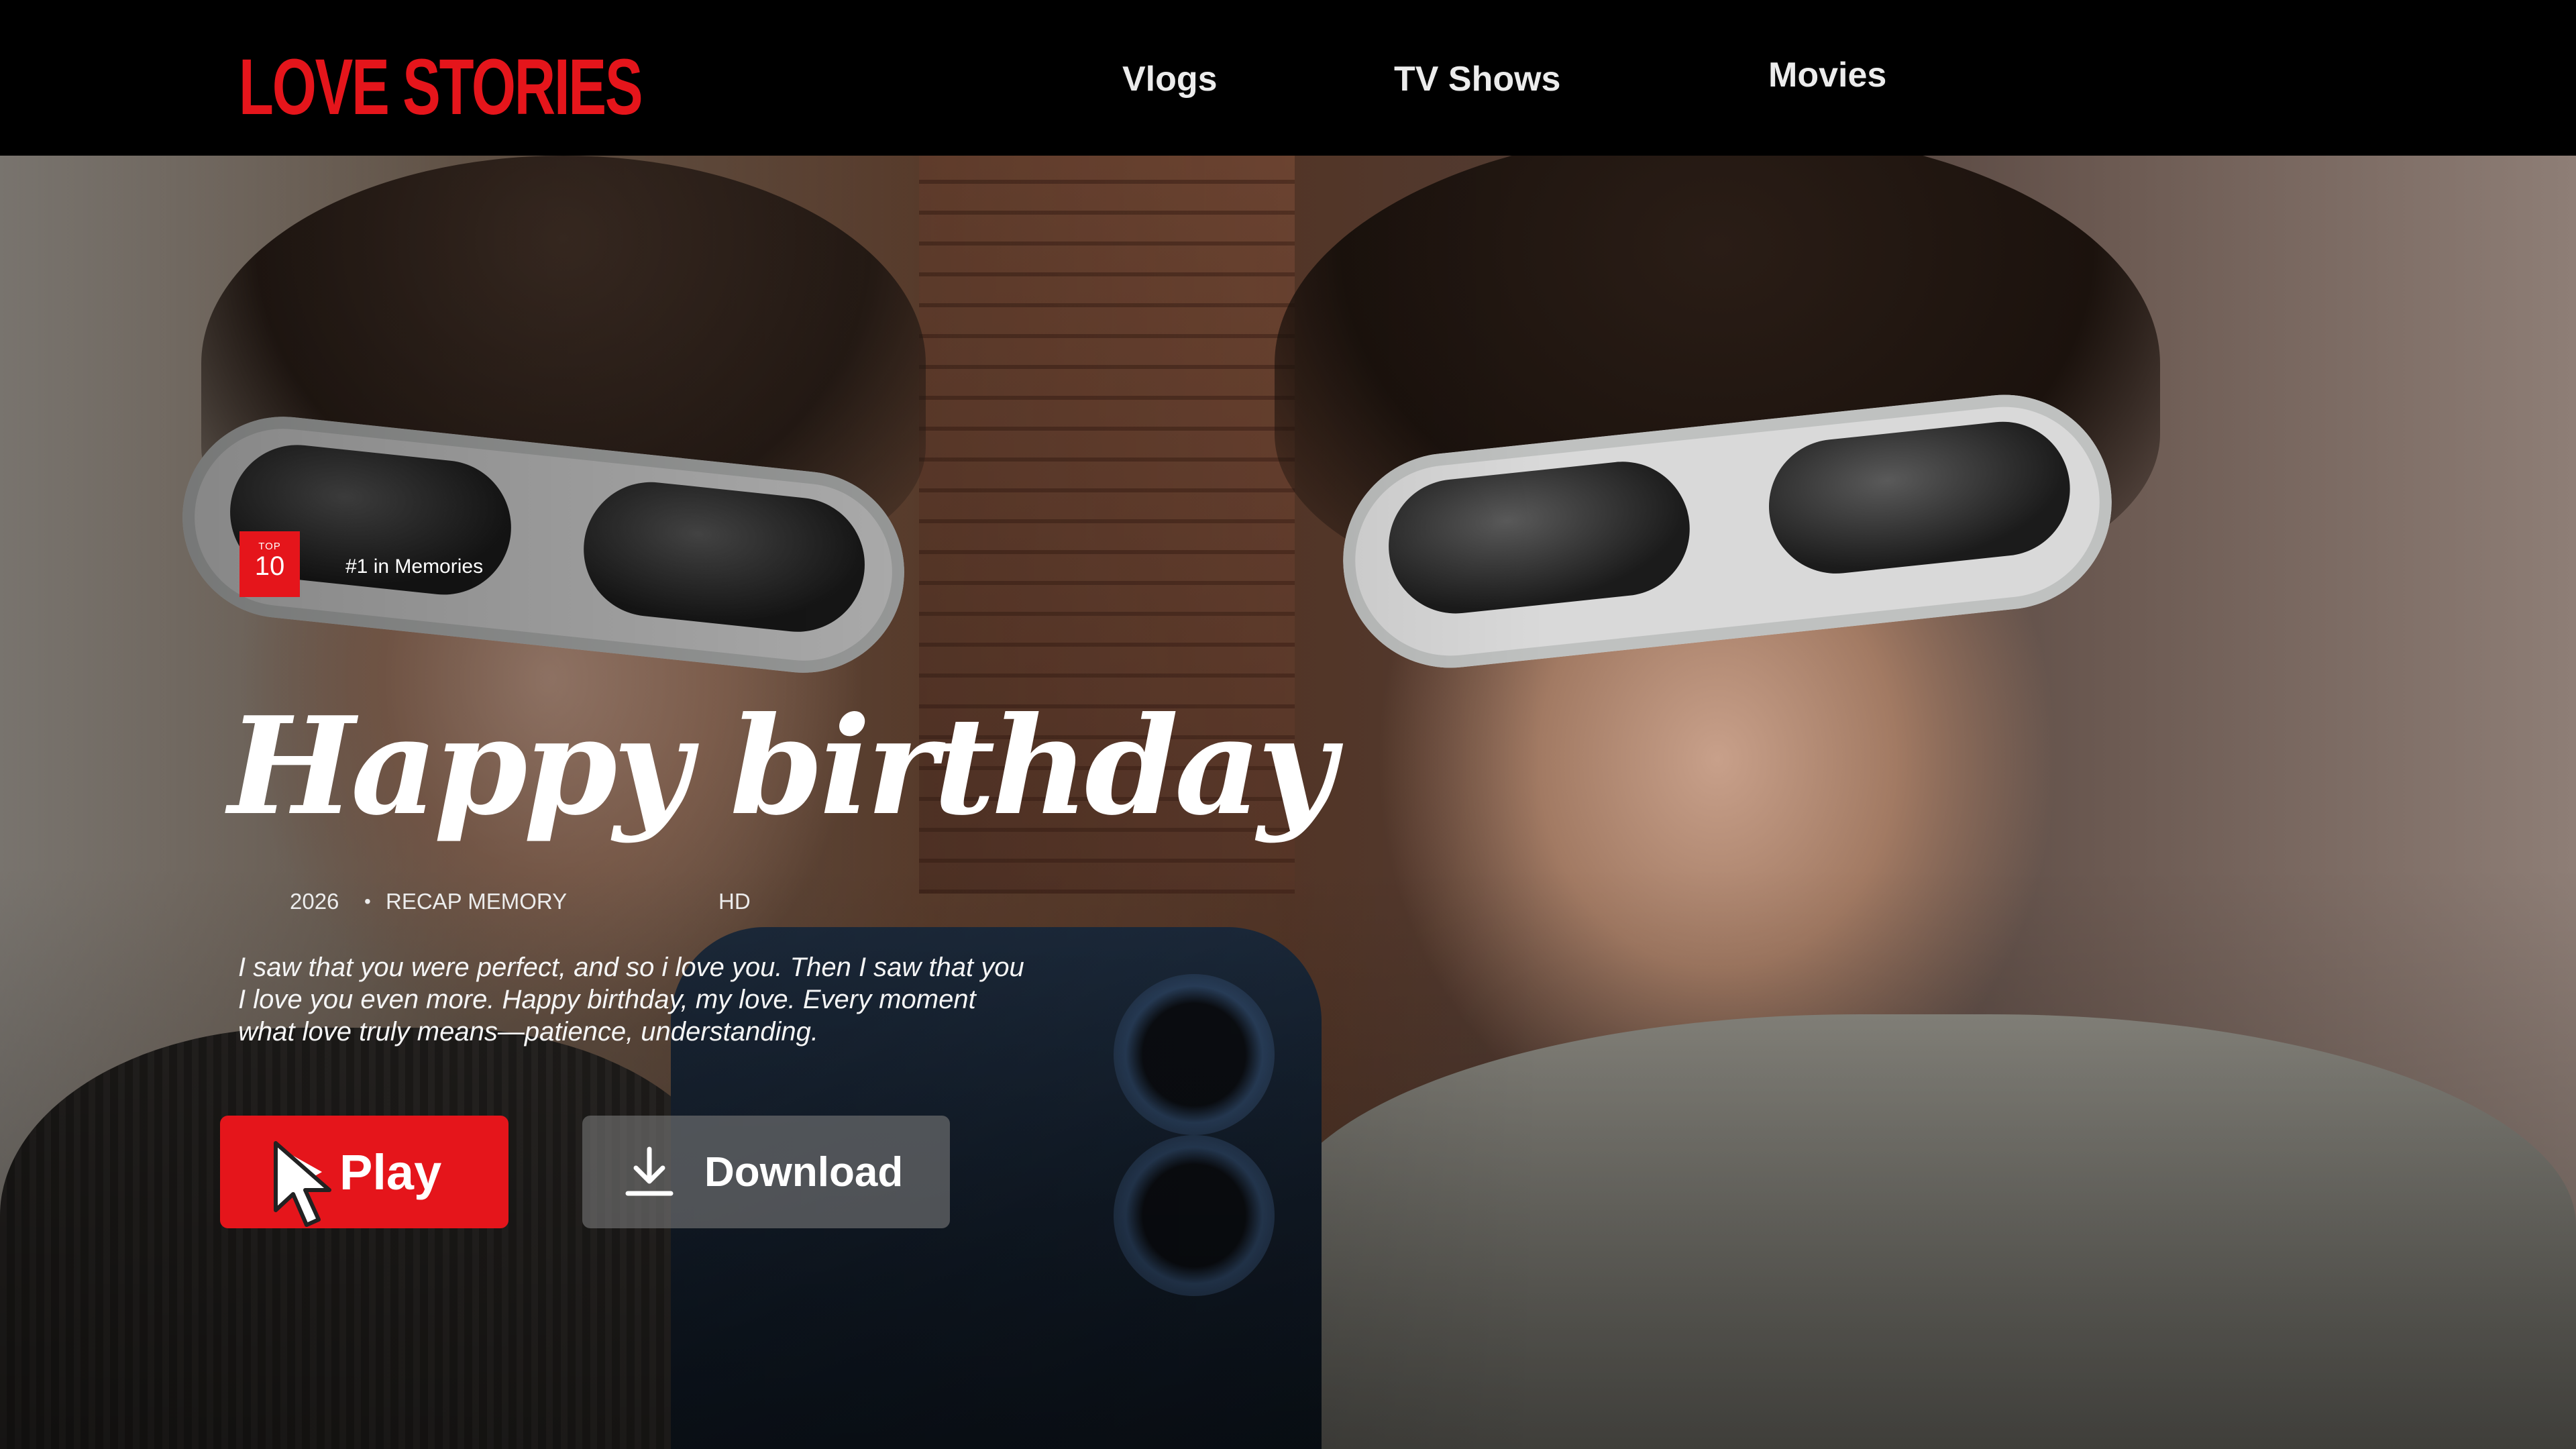 The width and height of the screenshot is (2576, 1449). I want to click on top10-badge: TOP 10, so click(269, 564).